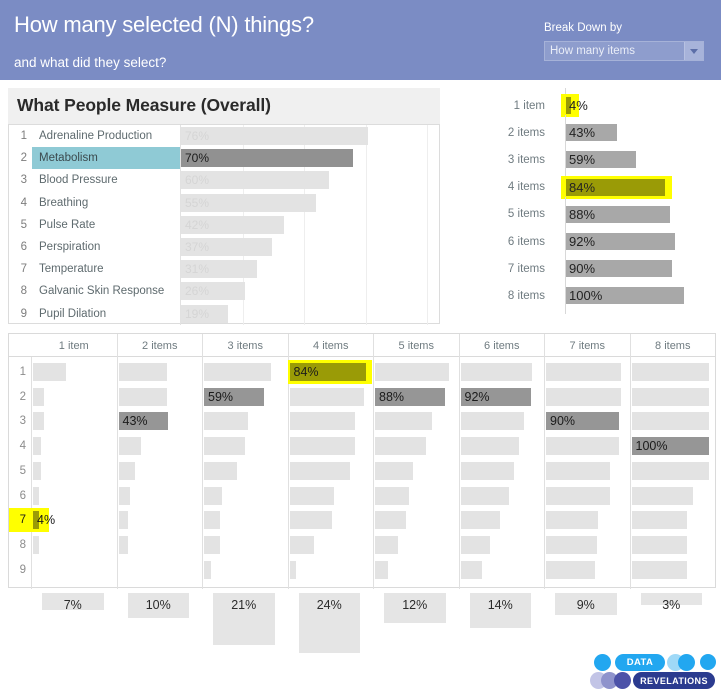 The image size is (721, 694). I want to click on matrix-cell: 43%, so click(160, 421).